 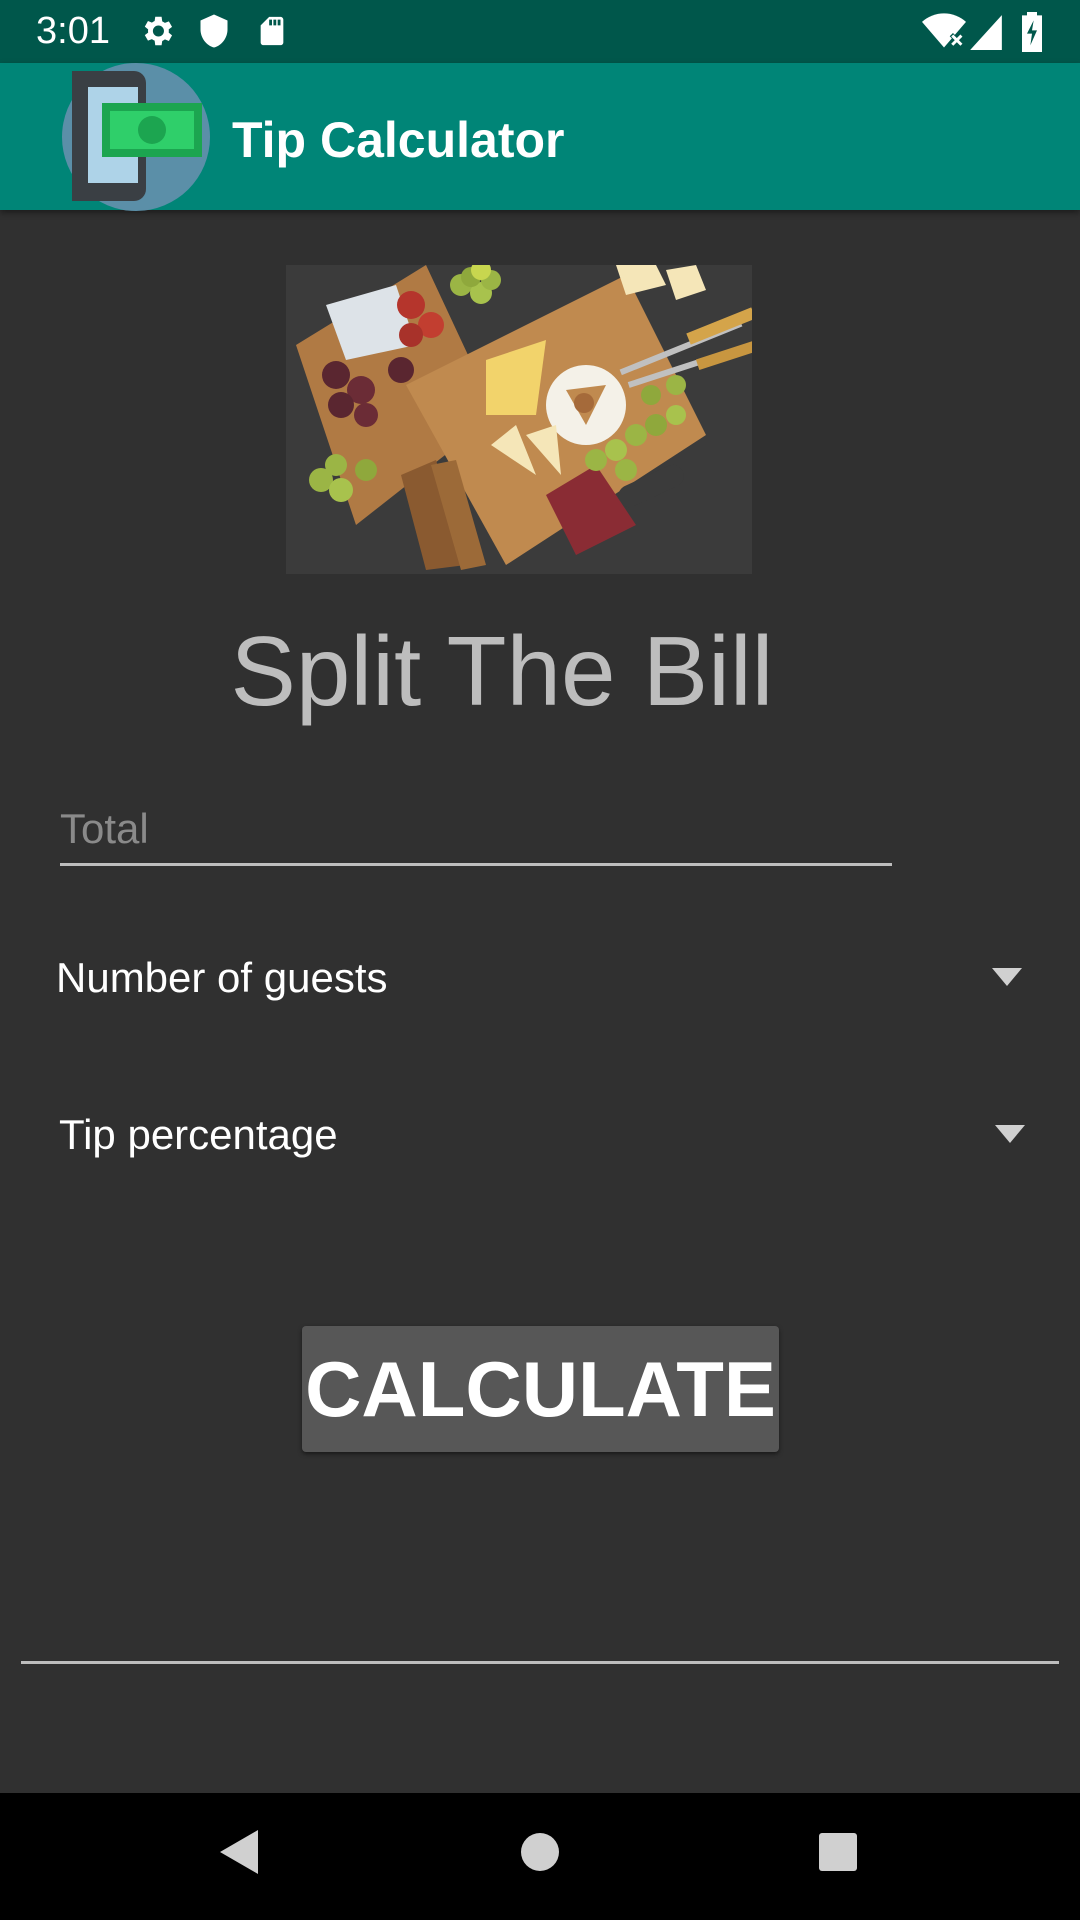 I want to click on tip-spinner: Tip percentage, so click(x=542, y=1137).